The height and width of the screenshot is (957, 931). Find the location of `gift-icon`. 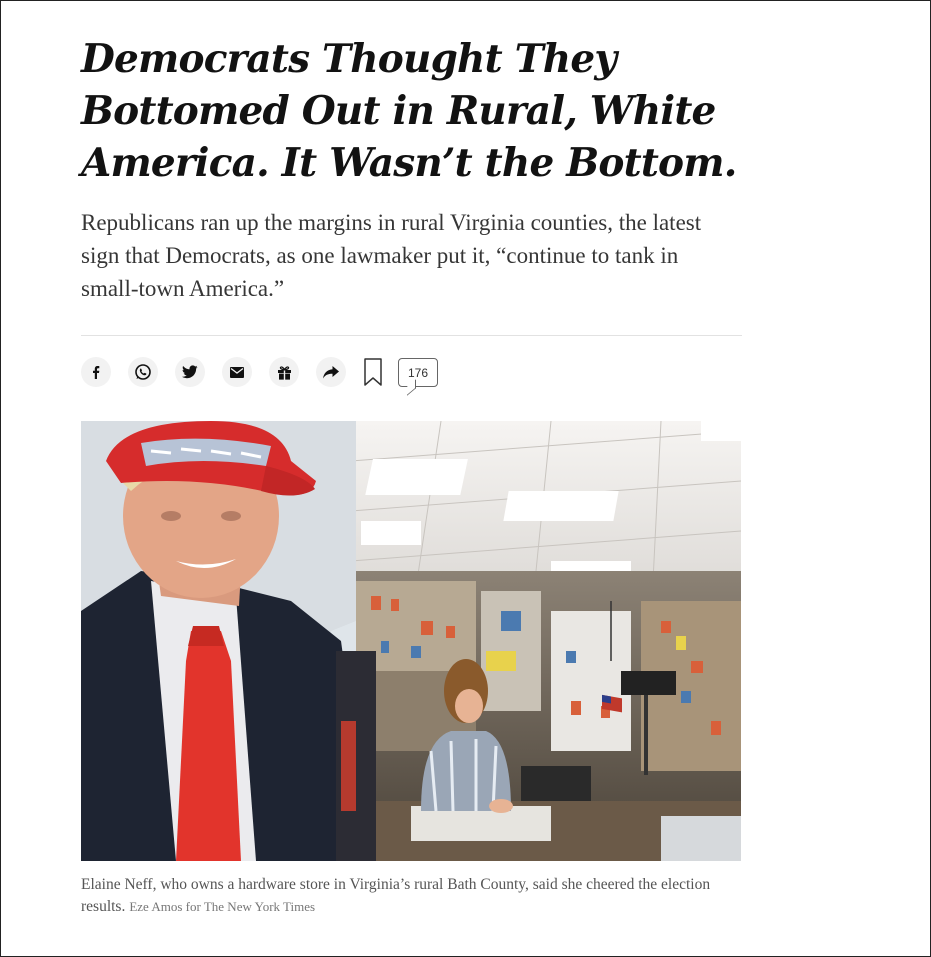

gift-icon is located at coordinates (284, 372).